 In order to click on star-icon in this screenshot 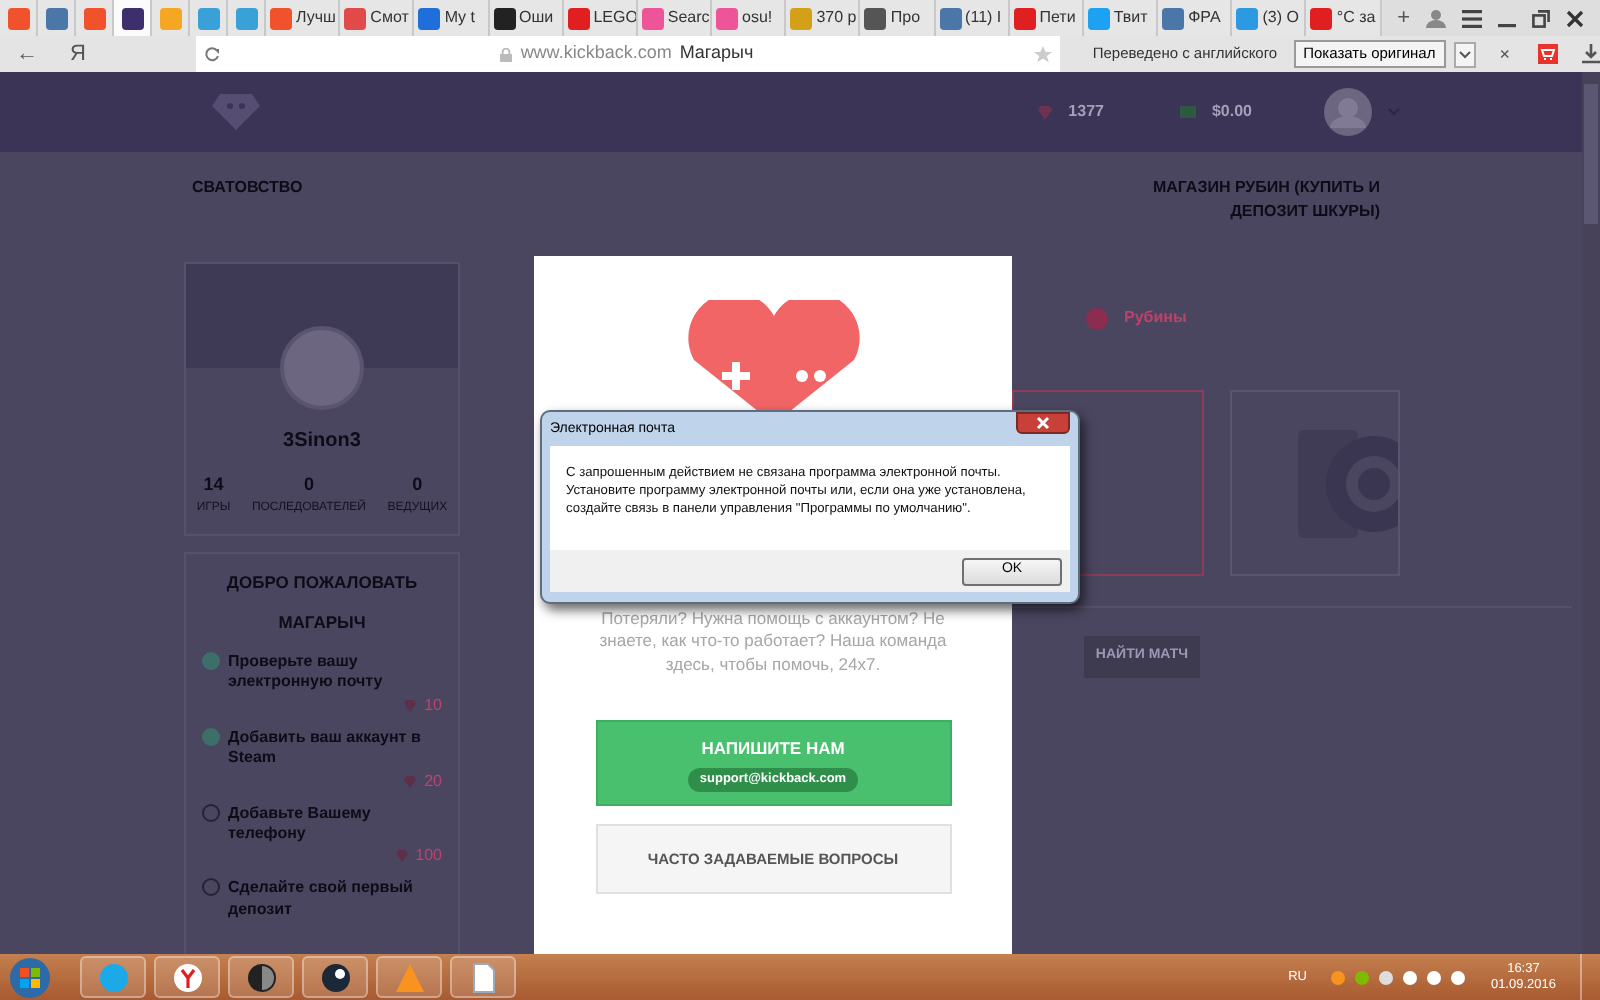, I will do `click(1043, 54)`.